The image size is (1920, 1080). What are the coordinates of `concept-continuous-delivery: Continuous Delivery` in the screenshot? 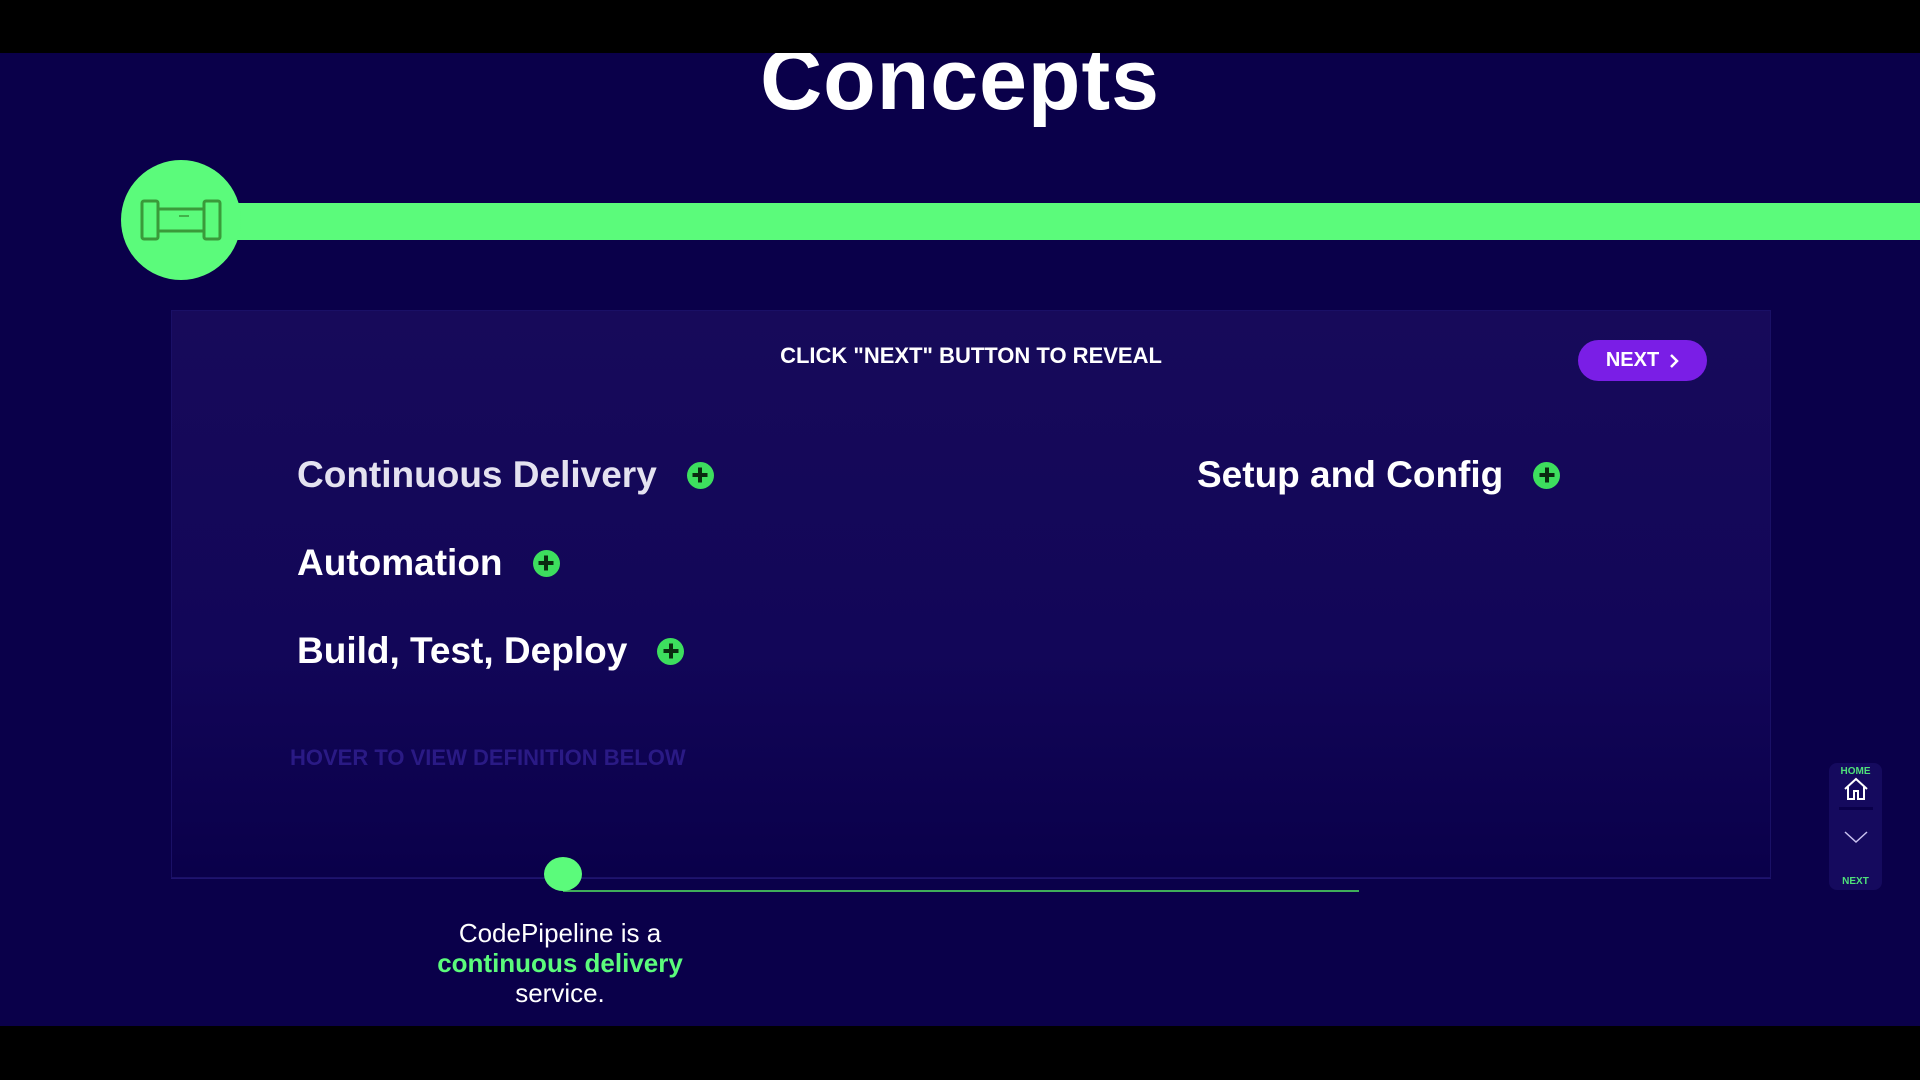 It's located at (505, 475).